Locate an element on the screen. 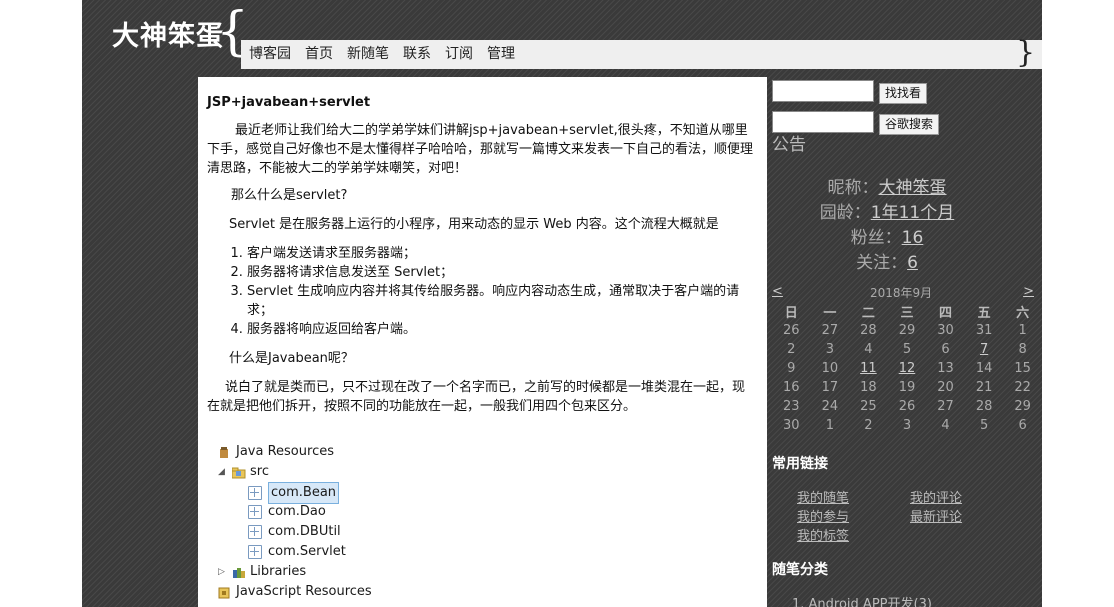  nav-link-cnblogs: 博客园 is located at coordinates (270, 54).